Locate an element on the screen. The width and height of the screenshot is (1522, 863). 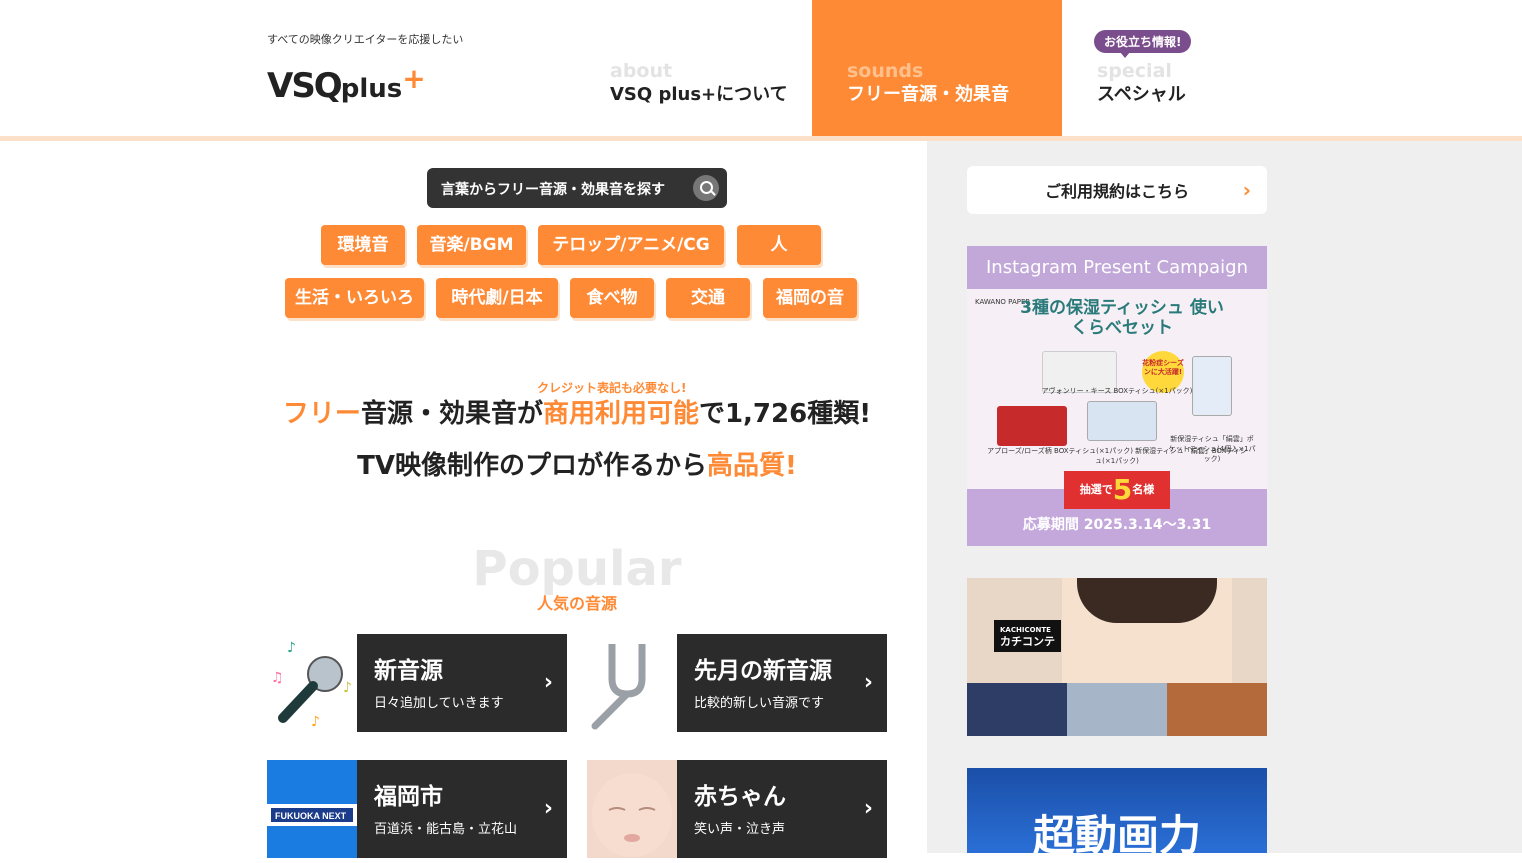
nav-about-en: about is located at coordinates (641, 71).